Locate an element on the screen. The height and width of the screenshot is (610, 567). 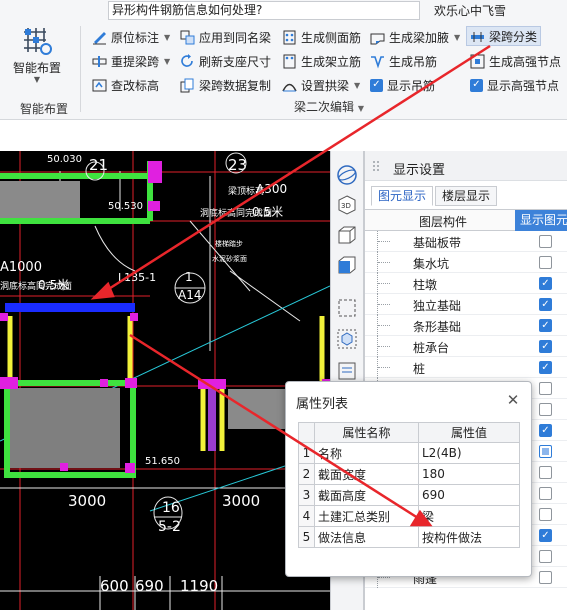
layer-row: 柱墩 ✓ is located at coordinates (466, 283).